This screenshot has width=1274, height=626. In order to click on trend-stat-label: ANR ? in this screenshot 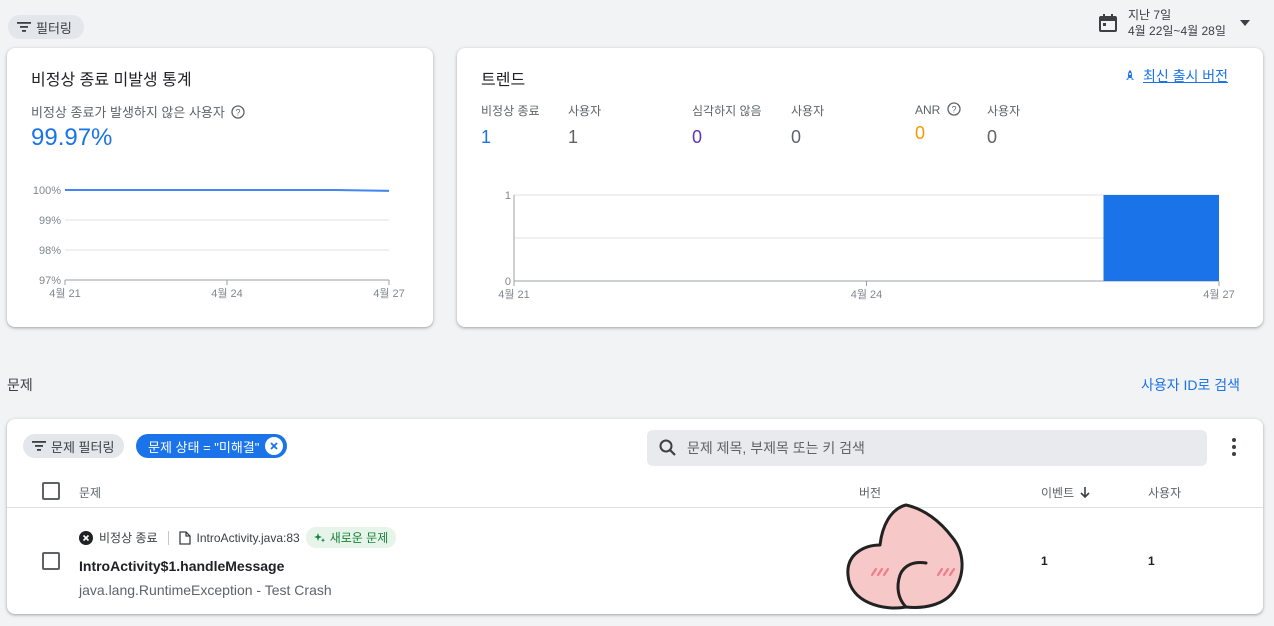, I will do `click(938, 109)`.